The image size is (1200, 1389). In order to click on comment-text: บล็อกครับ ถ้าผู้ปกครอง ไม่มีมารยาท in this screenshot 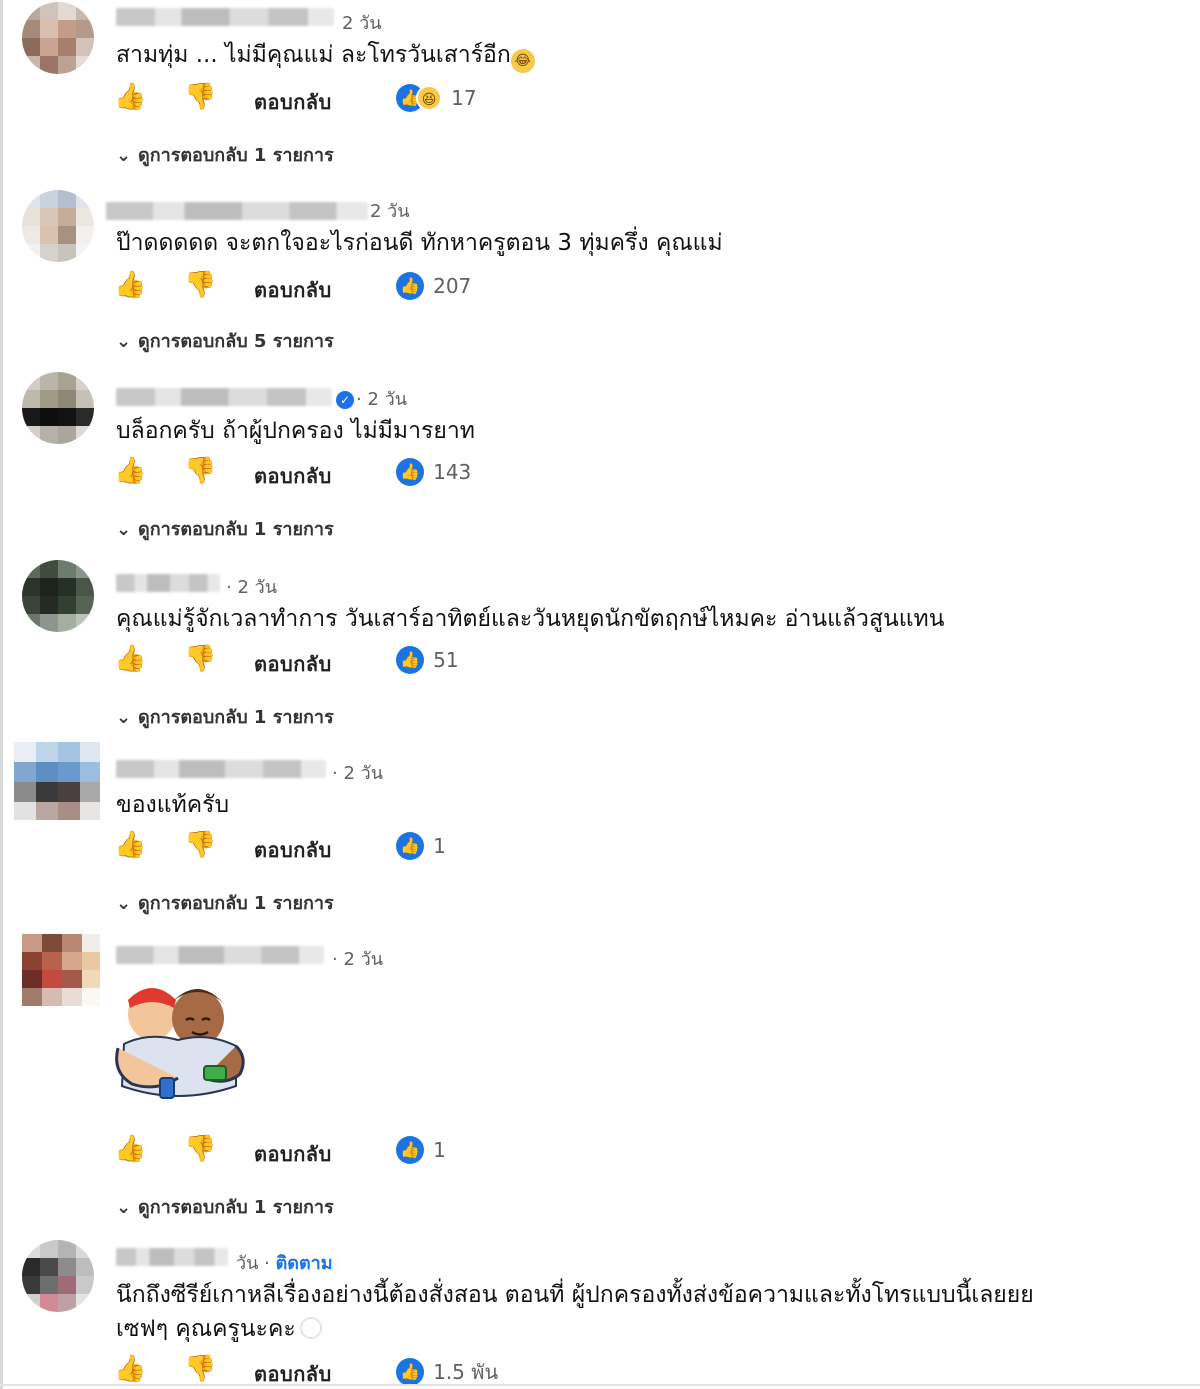, I will do `click(295, 431)`.